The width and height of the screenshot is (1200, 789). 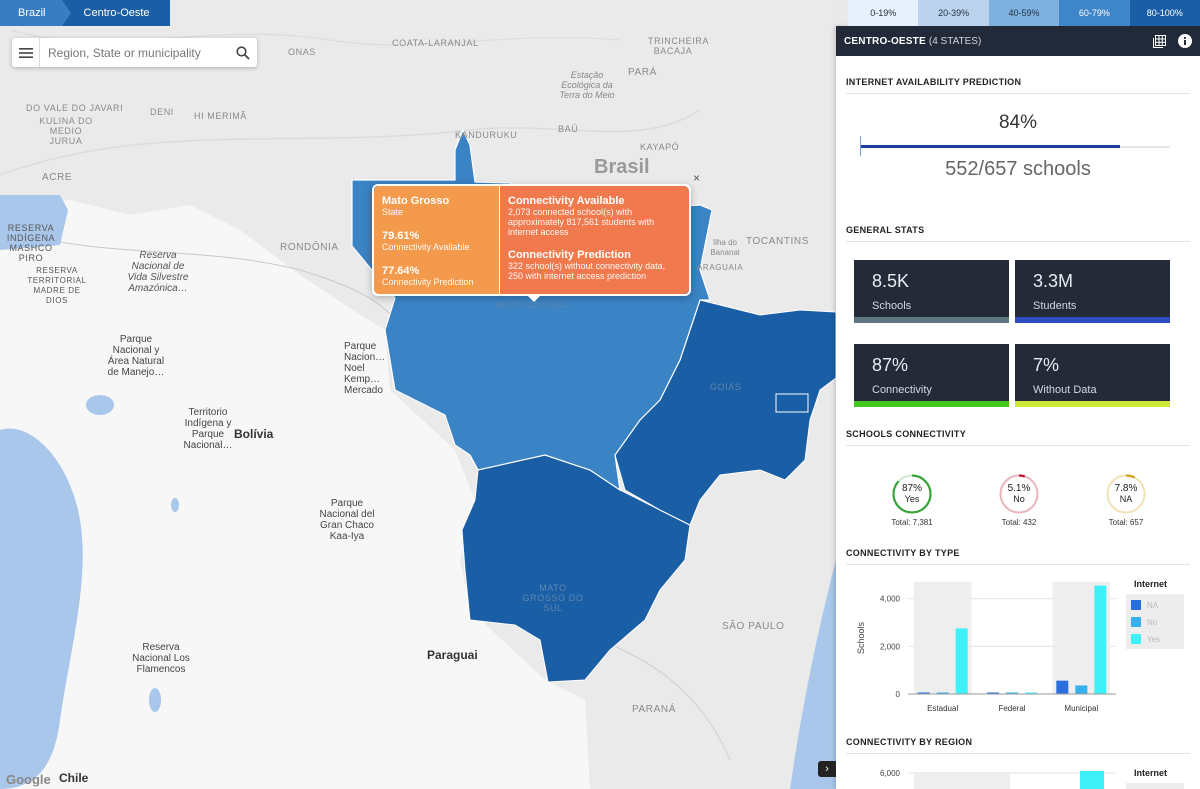 I want to click on map-label-reserva-territorial: RESERVA TERRITORIAL MADRE DE DIOS, so click(x=57, y=285).